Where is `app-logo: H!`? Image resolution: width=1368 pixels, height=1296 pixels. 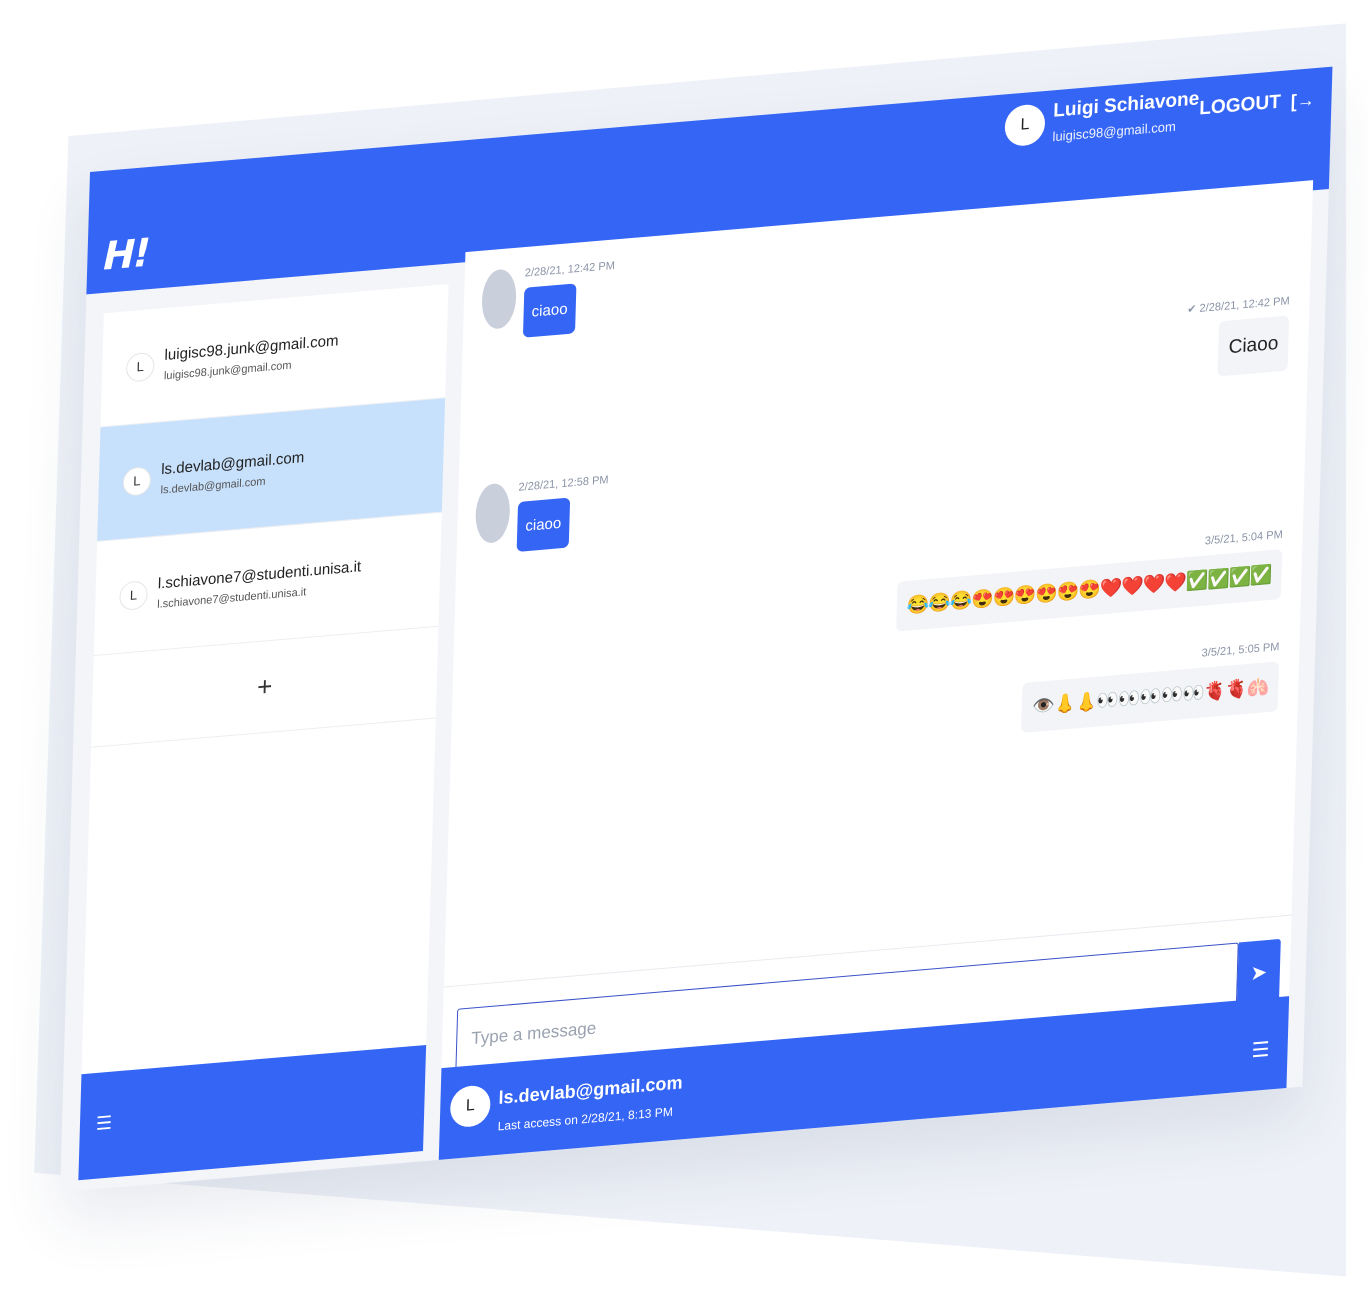 app-logo: H! is located at coordinates (126, 254).